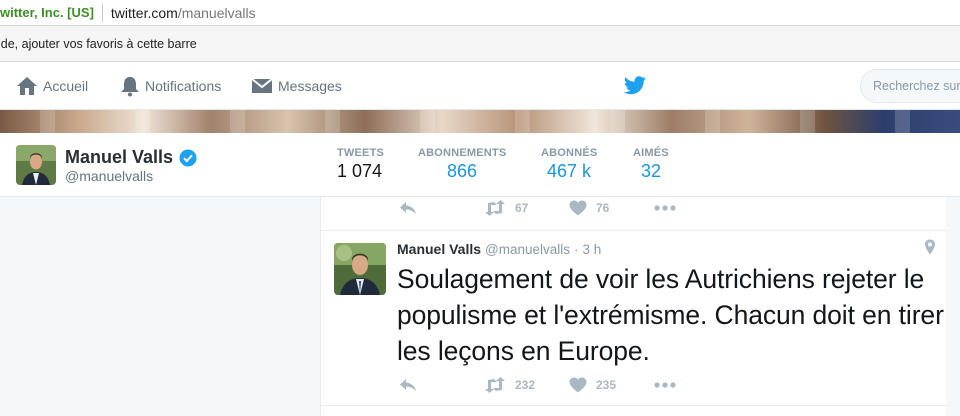 The width and height of the screenshot is (960, 416). I want to click on stat-likes-label: AIMÉS, so click(651, 153).